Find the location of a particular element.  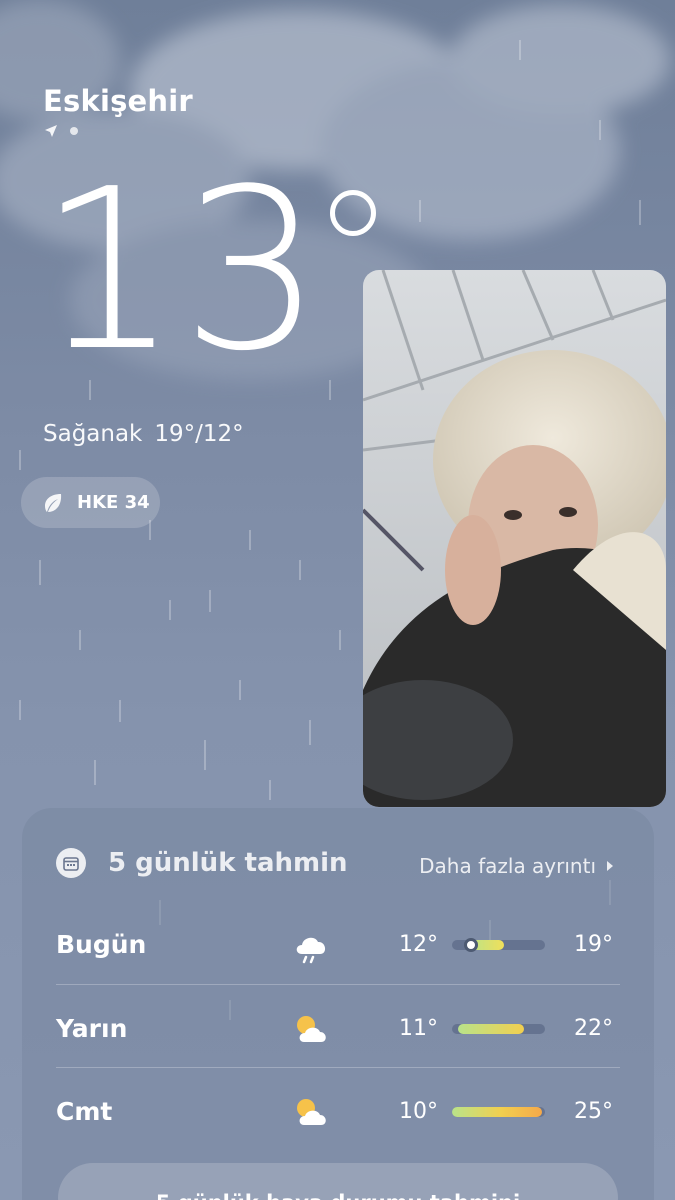

current-condition: Sağanak 19°/12° is located at coordinates (143, 434).